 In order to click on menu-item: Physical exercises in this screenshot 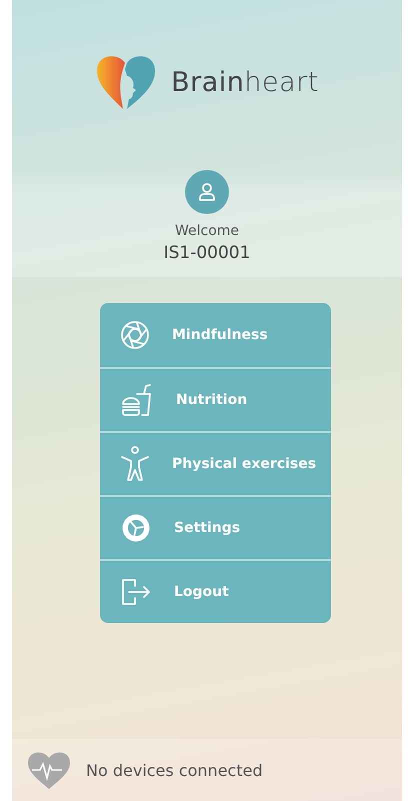, I will do `click(215, 463)`.